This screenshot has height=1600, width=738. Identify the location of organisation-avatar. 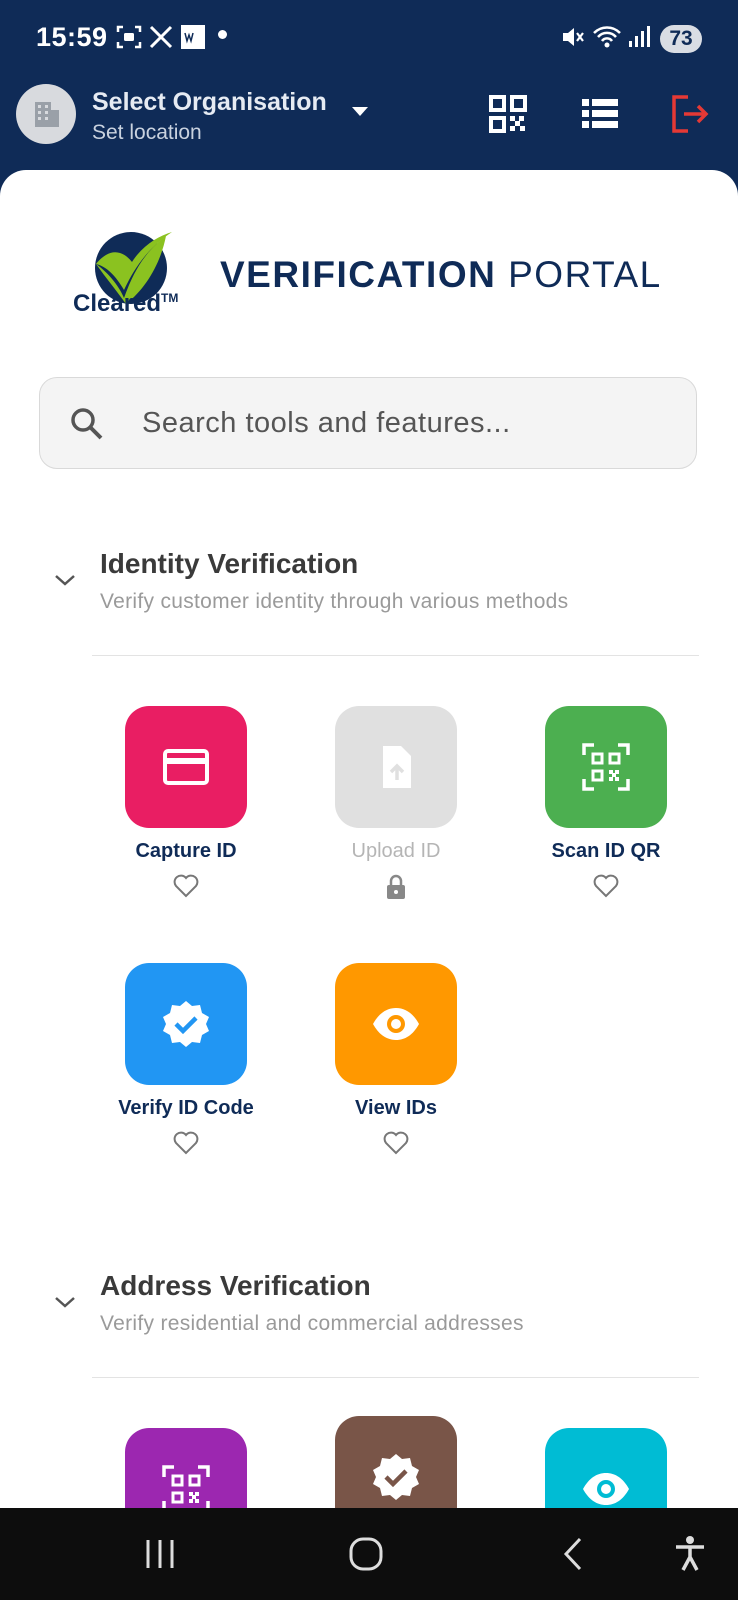
(46, 114).